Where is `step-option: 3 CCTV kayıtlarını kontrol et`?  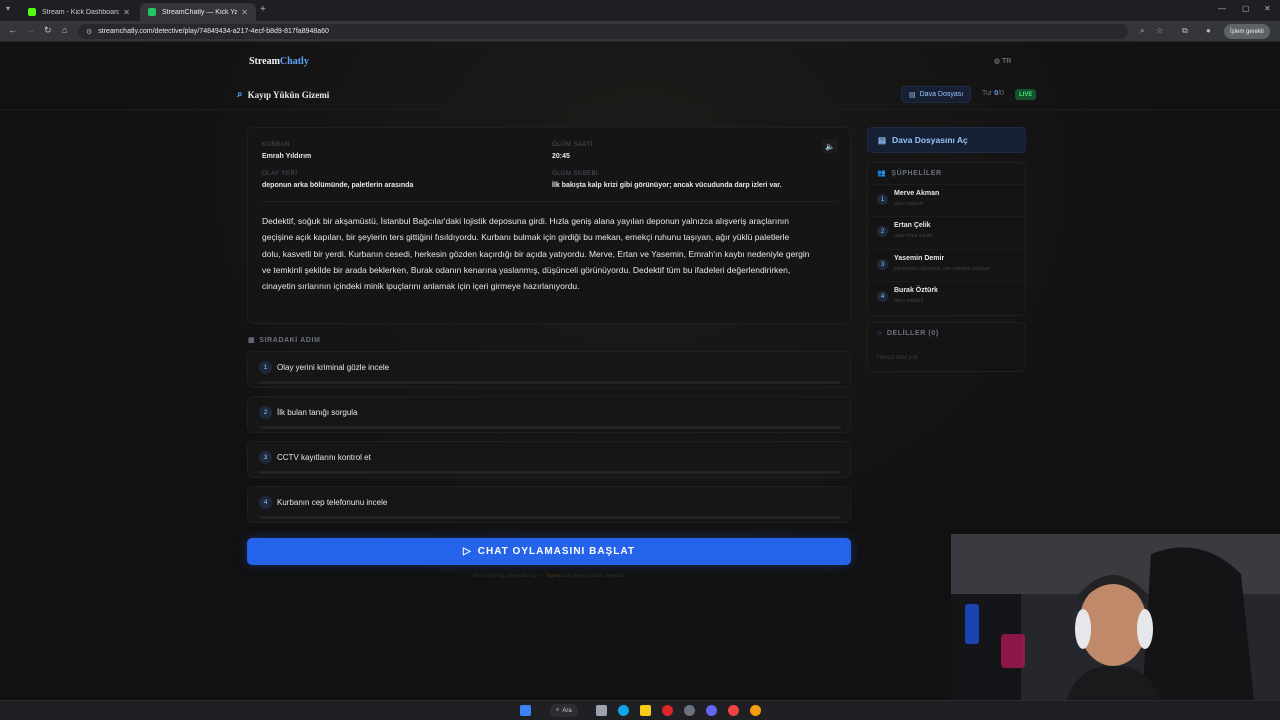
step-option: 3 CCTV kayıtlarını kontrol et is located at coordinates (549, 459).